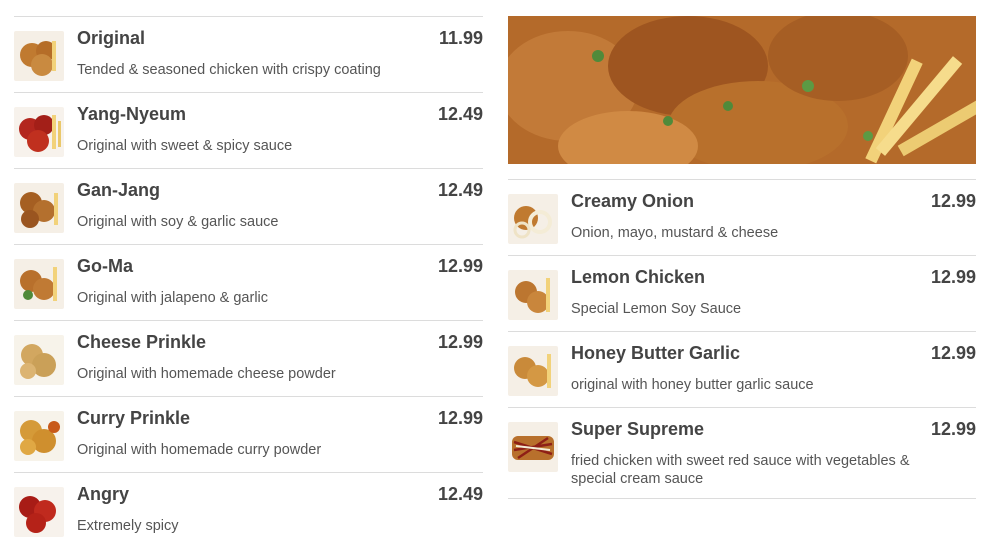 The width and height of the screenshot is (994, 548). I want to click on fried-chicken-hero-image, so click(742, 90).